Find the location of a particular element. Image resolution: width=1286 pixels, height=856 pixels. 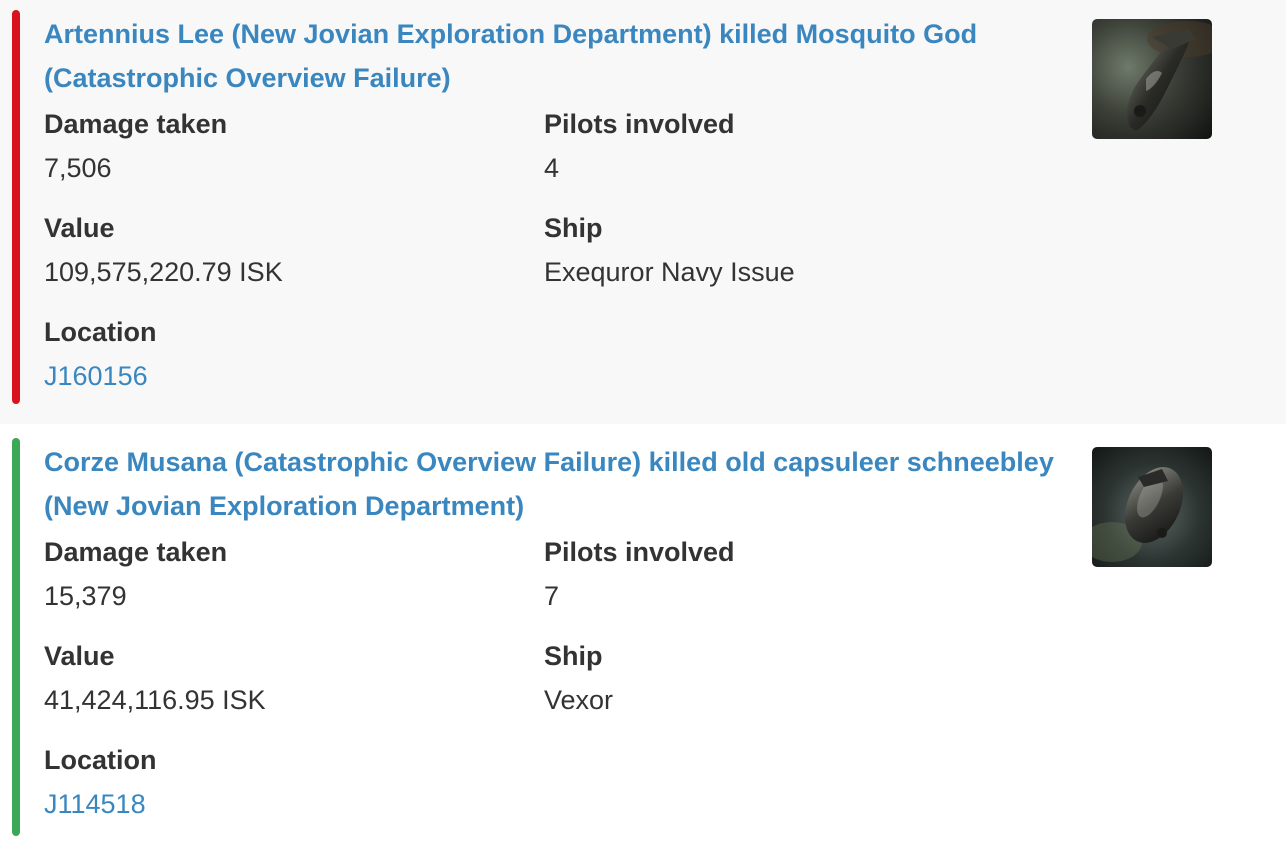

pilots-value: 7 is located at coordinates (552, 596).